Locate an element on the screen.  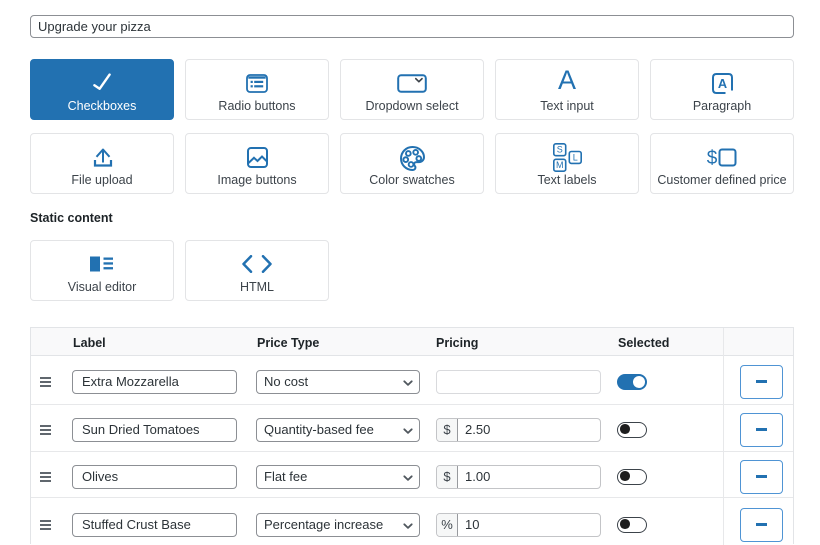
svg-text: A is located at coordinates (721, 83).